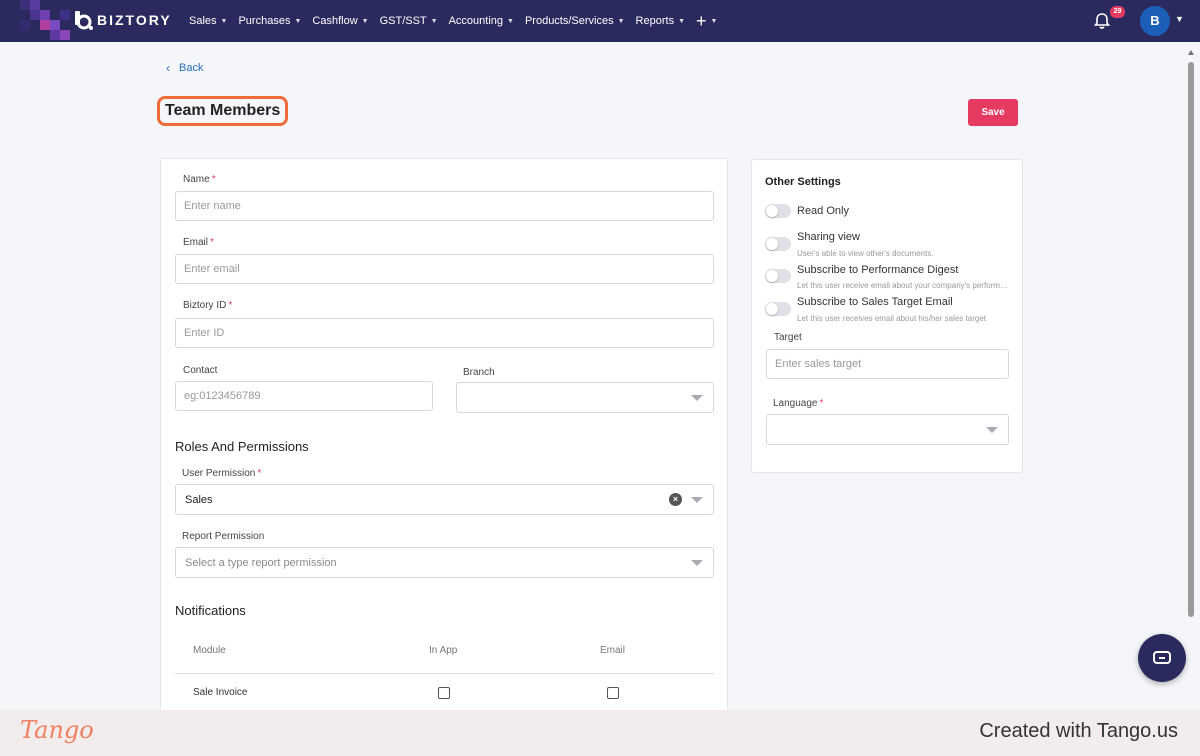 The height and width of the screenshot is (756, 1200). I want to click on chat-support-button, so click(1162, 658).